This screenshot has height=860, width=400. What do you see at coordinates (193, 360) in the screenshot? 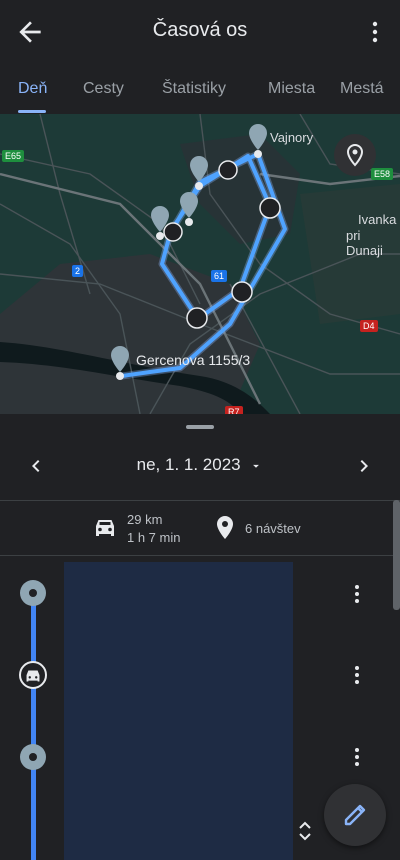
I see `map-label-gercenova: Gercenova 1155/3` at bounding box center [193, 360].